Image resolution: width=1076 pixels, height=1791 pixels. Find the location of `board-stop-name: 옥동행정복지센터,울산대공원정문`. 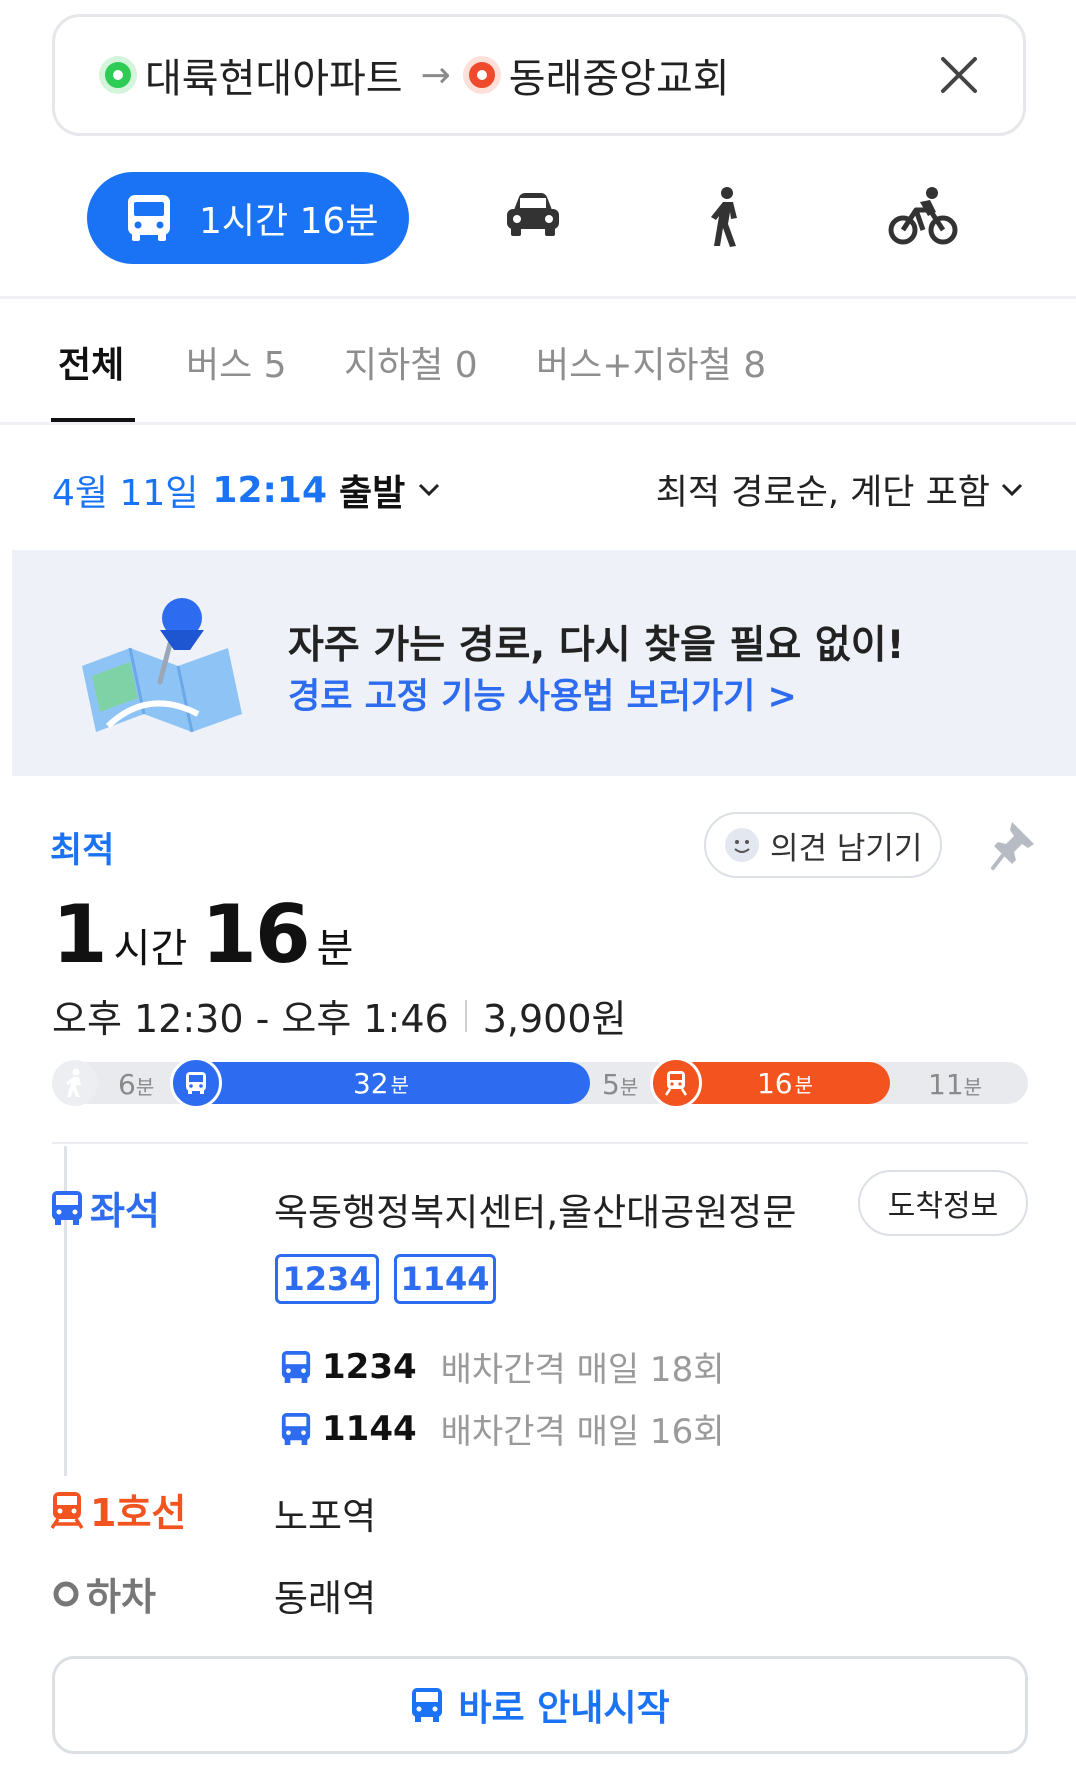

board-stop-name: 옥동행정복지센터,울산대공원정문 is located at coordinates (535, 1209).